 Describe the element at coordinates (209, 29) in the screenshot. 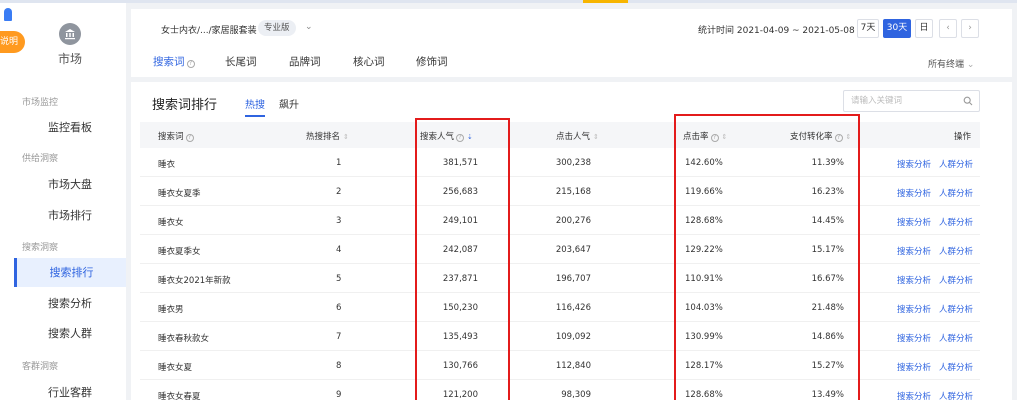

I see `category-path: 女士内衣/.../家居服套装` at that location.